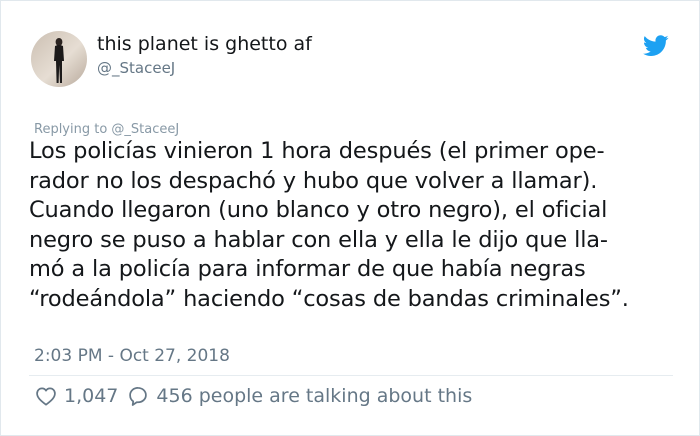 Image resolution: width=700 pixels, height=436 pixels. Describe the element at coordinates (132, 356) in the screenshot. I see `timestamp: 2:03 PM - Oct 27, 2018` at that location.